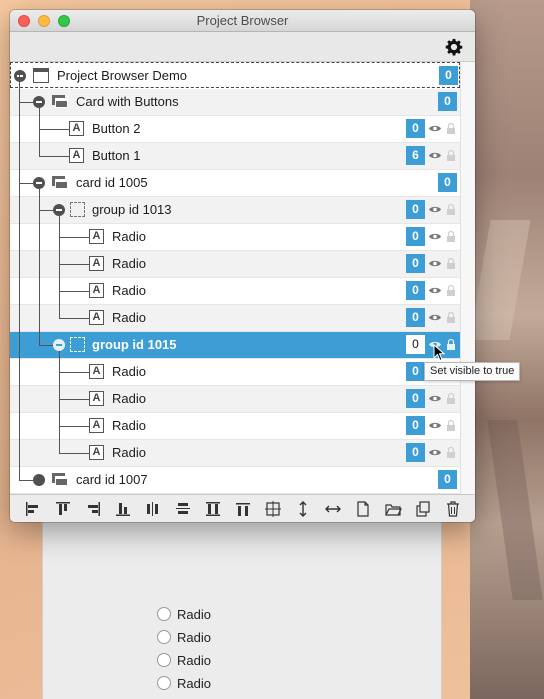  Describe the element at coordinates (415, 155) in the screenshot. I see `count-badge: 6` at that location.